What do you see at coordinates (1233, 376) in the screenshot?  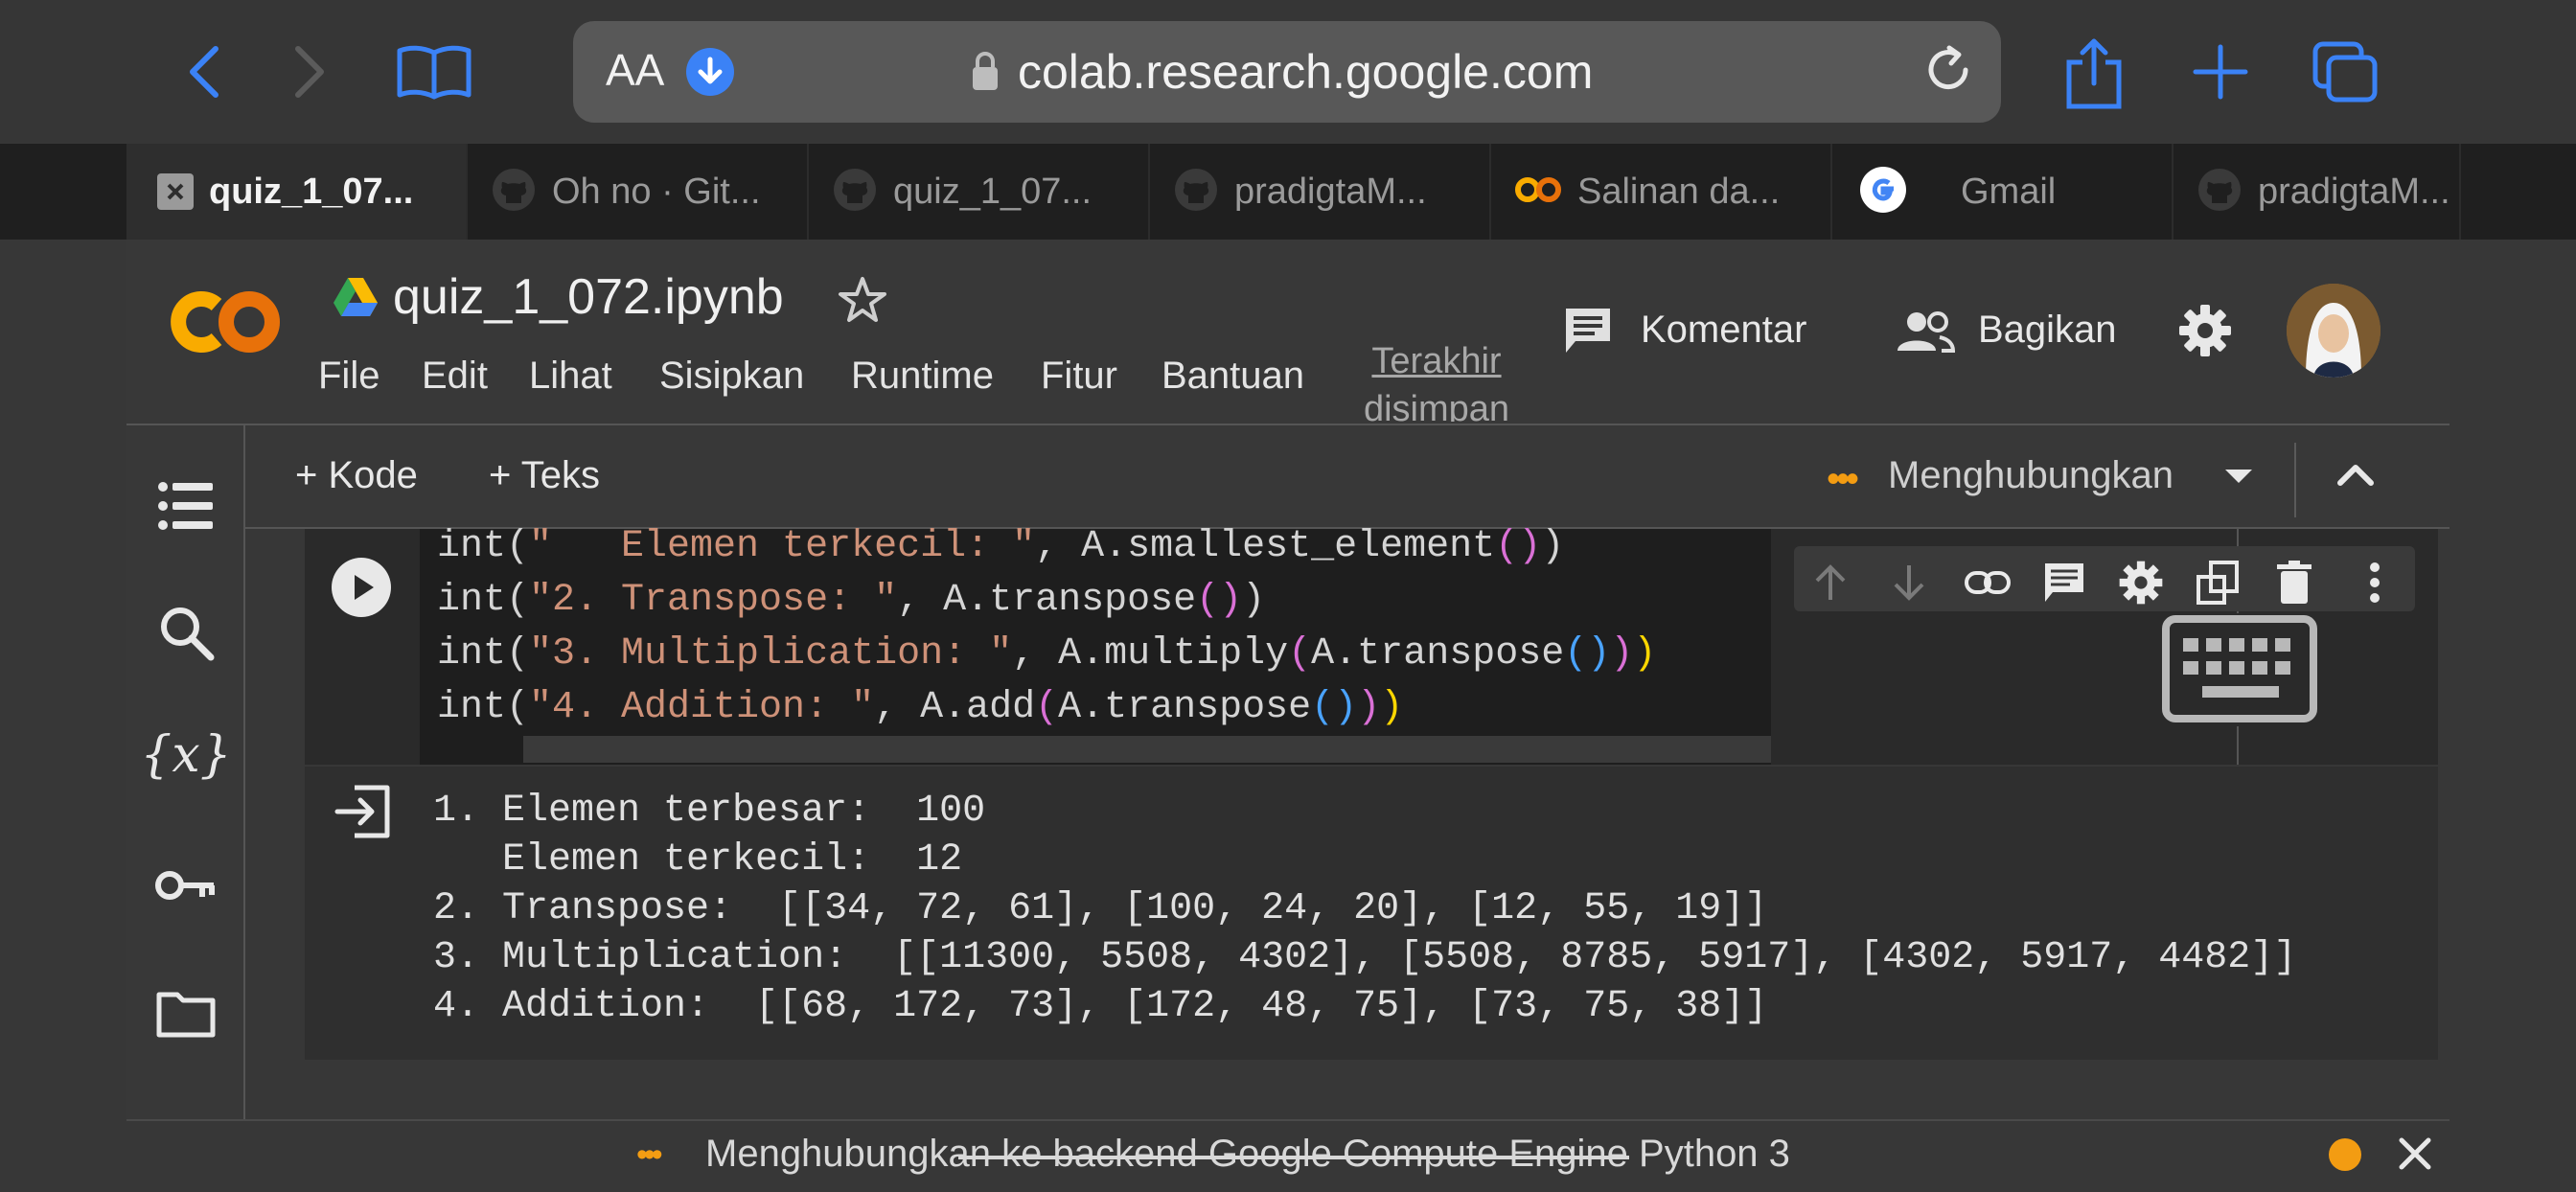 I see `menu-bantuan: Bantuan` at bounding box center [1233, 376].